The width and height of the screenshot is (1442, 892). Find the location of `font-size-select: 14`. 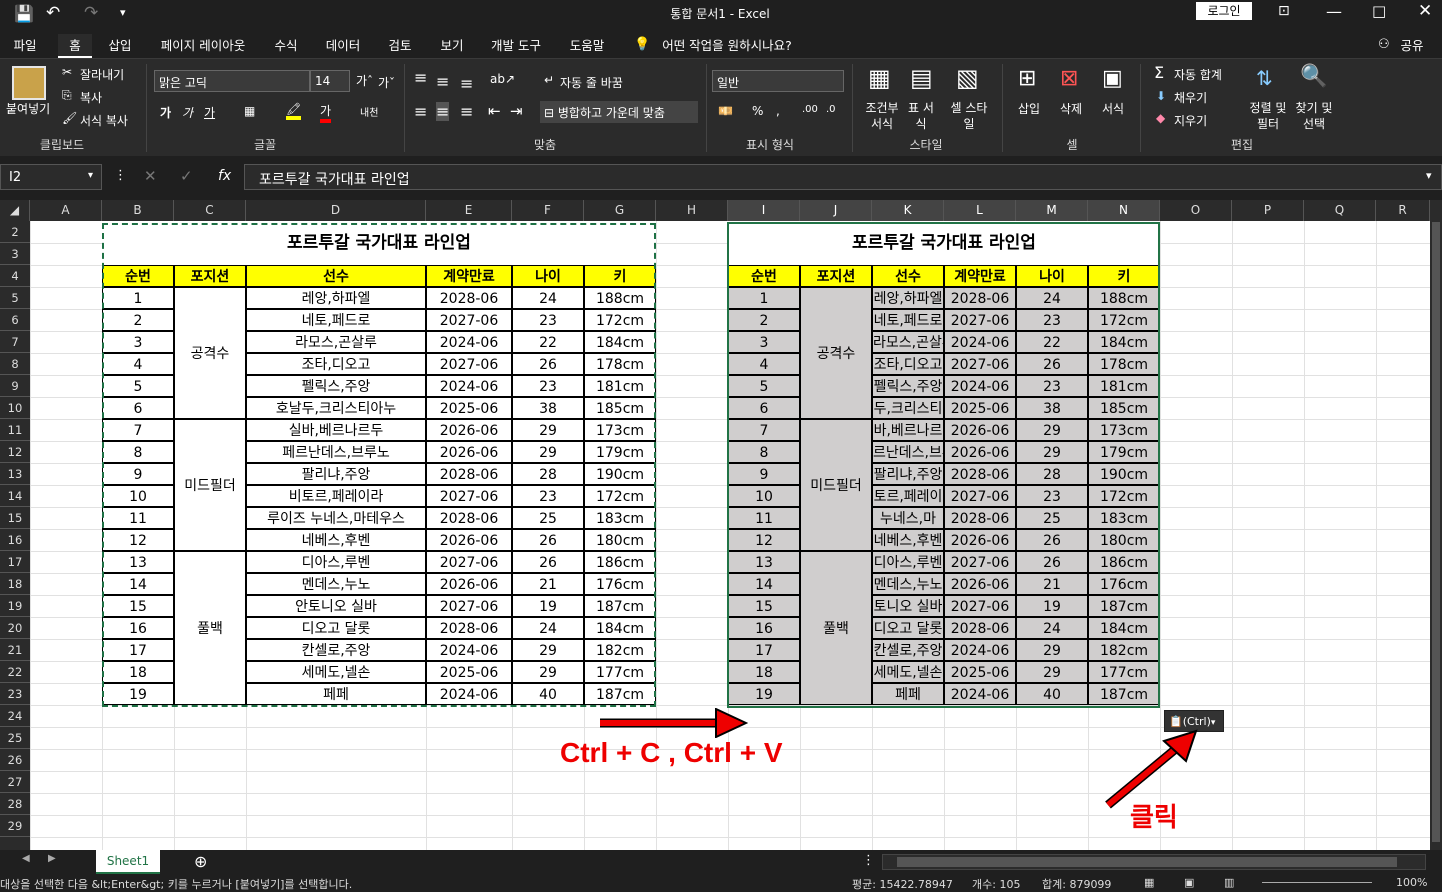

font-size-select: 14 is located at coordinates (330, 81).